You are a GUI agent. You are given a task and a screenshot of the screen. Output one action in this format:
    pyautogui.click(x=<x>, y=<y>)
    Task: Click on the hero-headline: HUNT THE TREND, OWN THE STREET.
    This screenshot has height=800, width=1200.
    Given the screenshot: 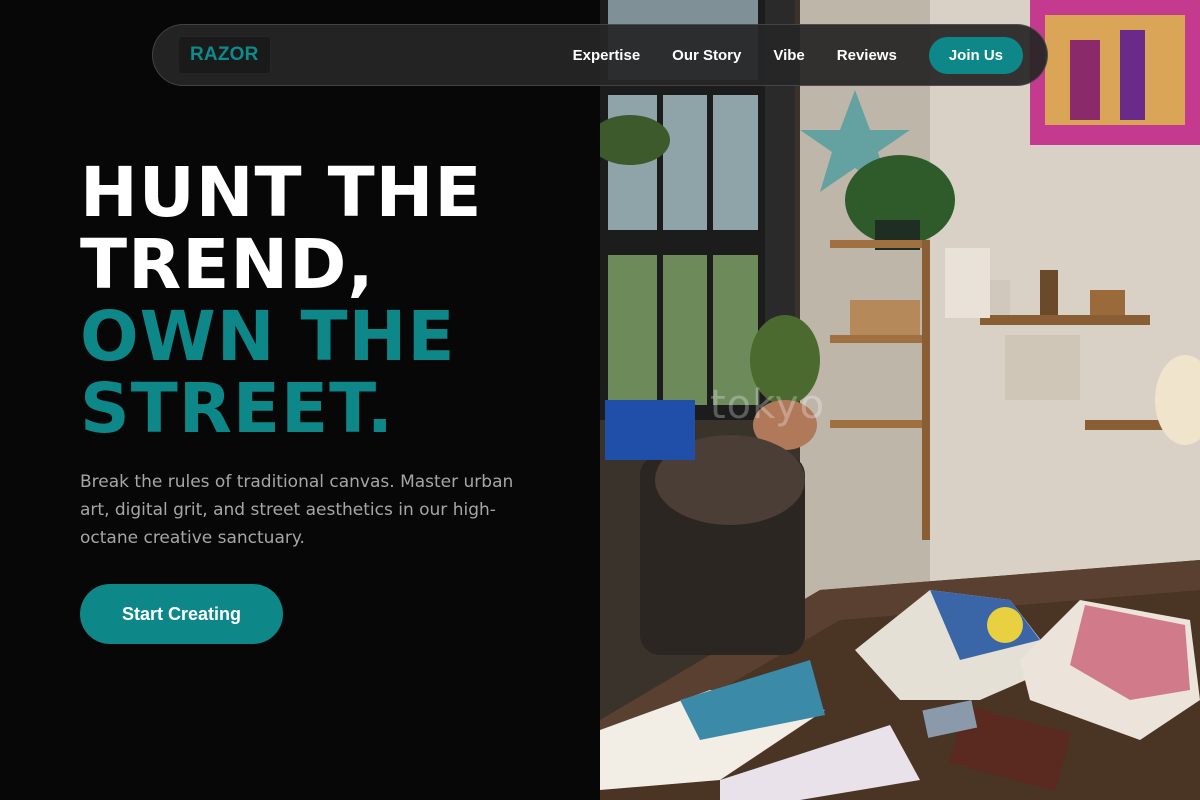 What is the action you would take?
    pyautogui.click(x=281, y=301)
    